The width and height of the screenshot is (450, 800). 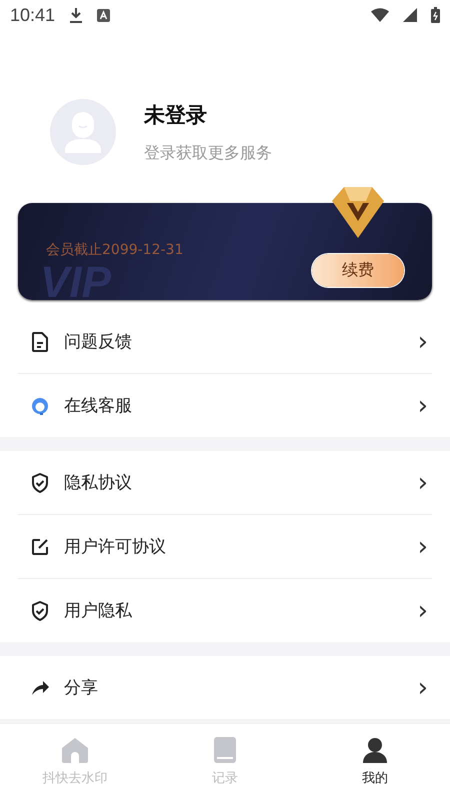 What do you see at coordinates (375, 750) in the screenshot?
I see `person-icon` at bounding box center [375, 750].